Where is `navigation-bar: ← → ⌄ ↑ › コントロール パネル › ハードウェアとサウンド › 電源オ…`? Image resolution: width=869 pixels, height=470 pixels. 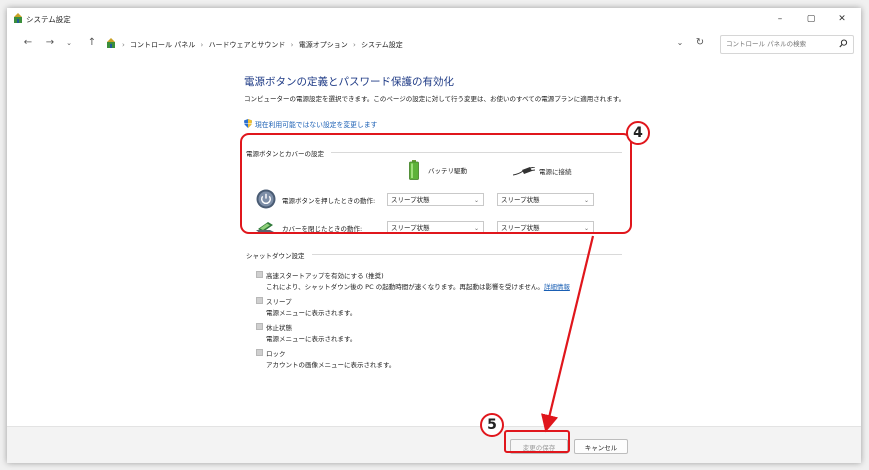 navigation-bar: ← → ⌄ ↑ › コントロール パネル › ハードウェアとサウンド › 電源オ… is located at coordinates (434, 44).